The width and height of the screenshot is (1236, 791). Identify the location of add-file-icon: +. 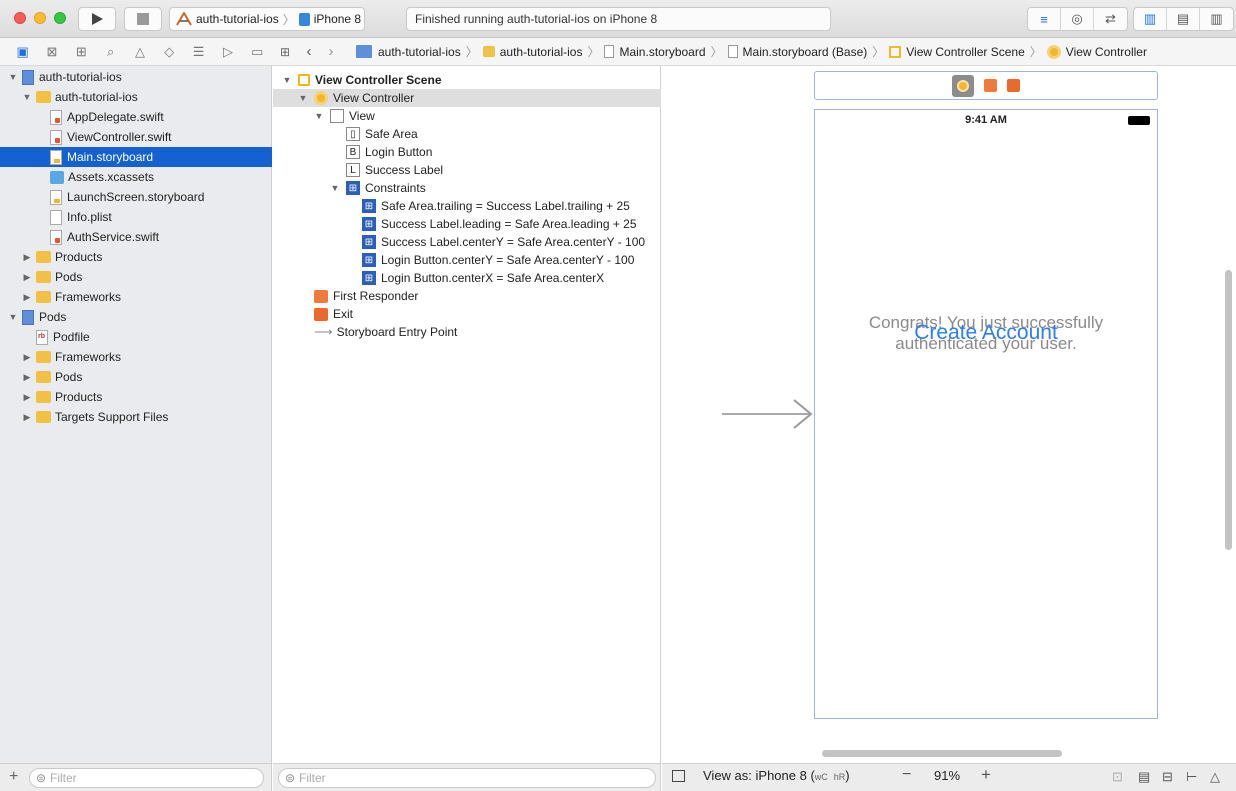
(13, 777).